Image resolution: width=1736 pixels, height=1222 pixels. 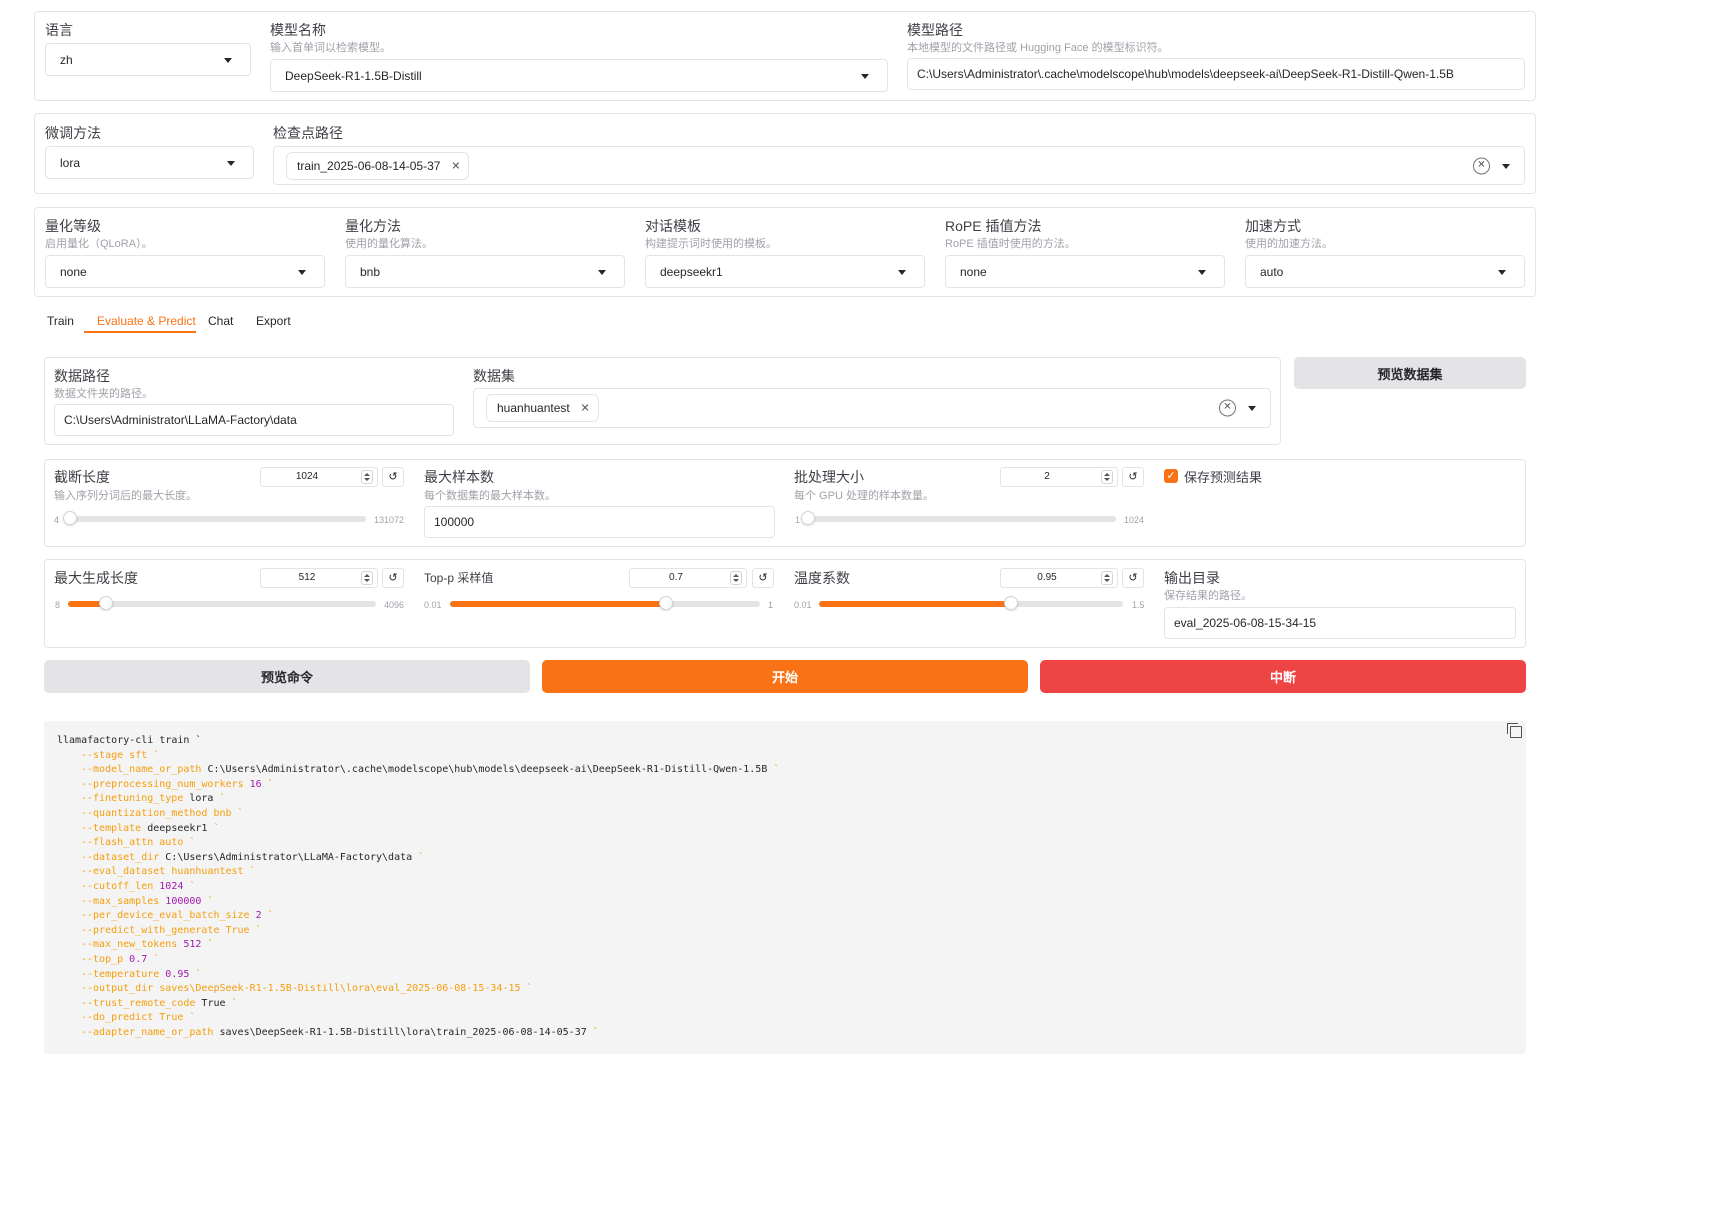 I want to click on slider-fill, so click(x=558, y=604).